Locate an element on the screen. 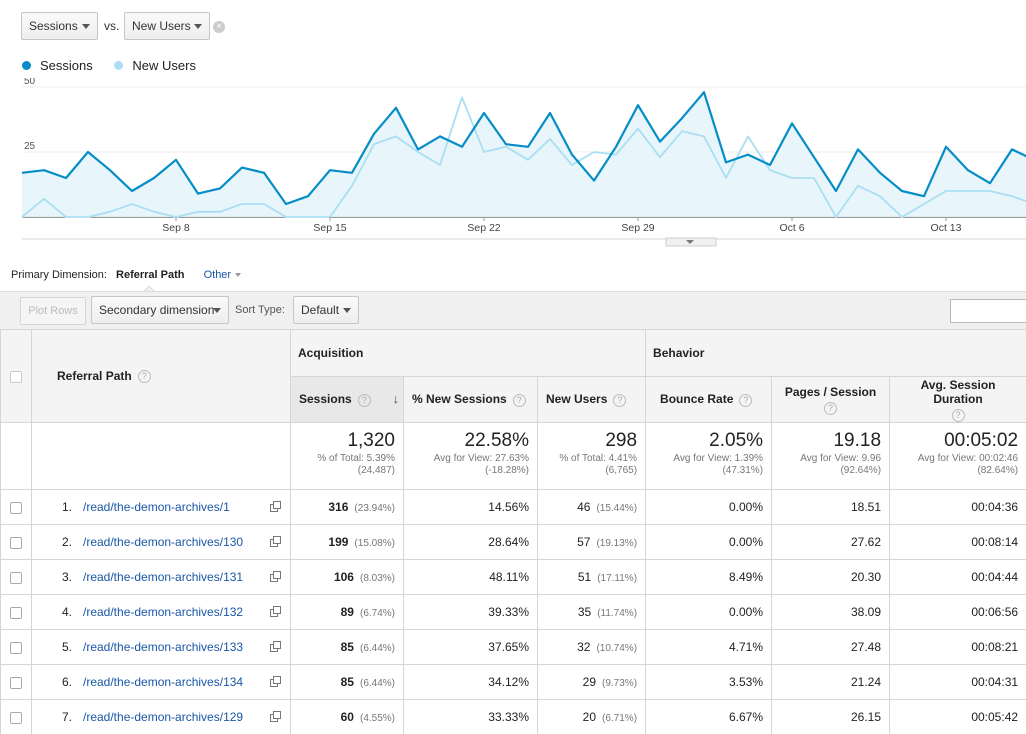 The width and height of the screenshot is (1026, 734). col-duration-label: Avg. Session Duration is located at coordinates (958, 391).